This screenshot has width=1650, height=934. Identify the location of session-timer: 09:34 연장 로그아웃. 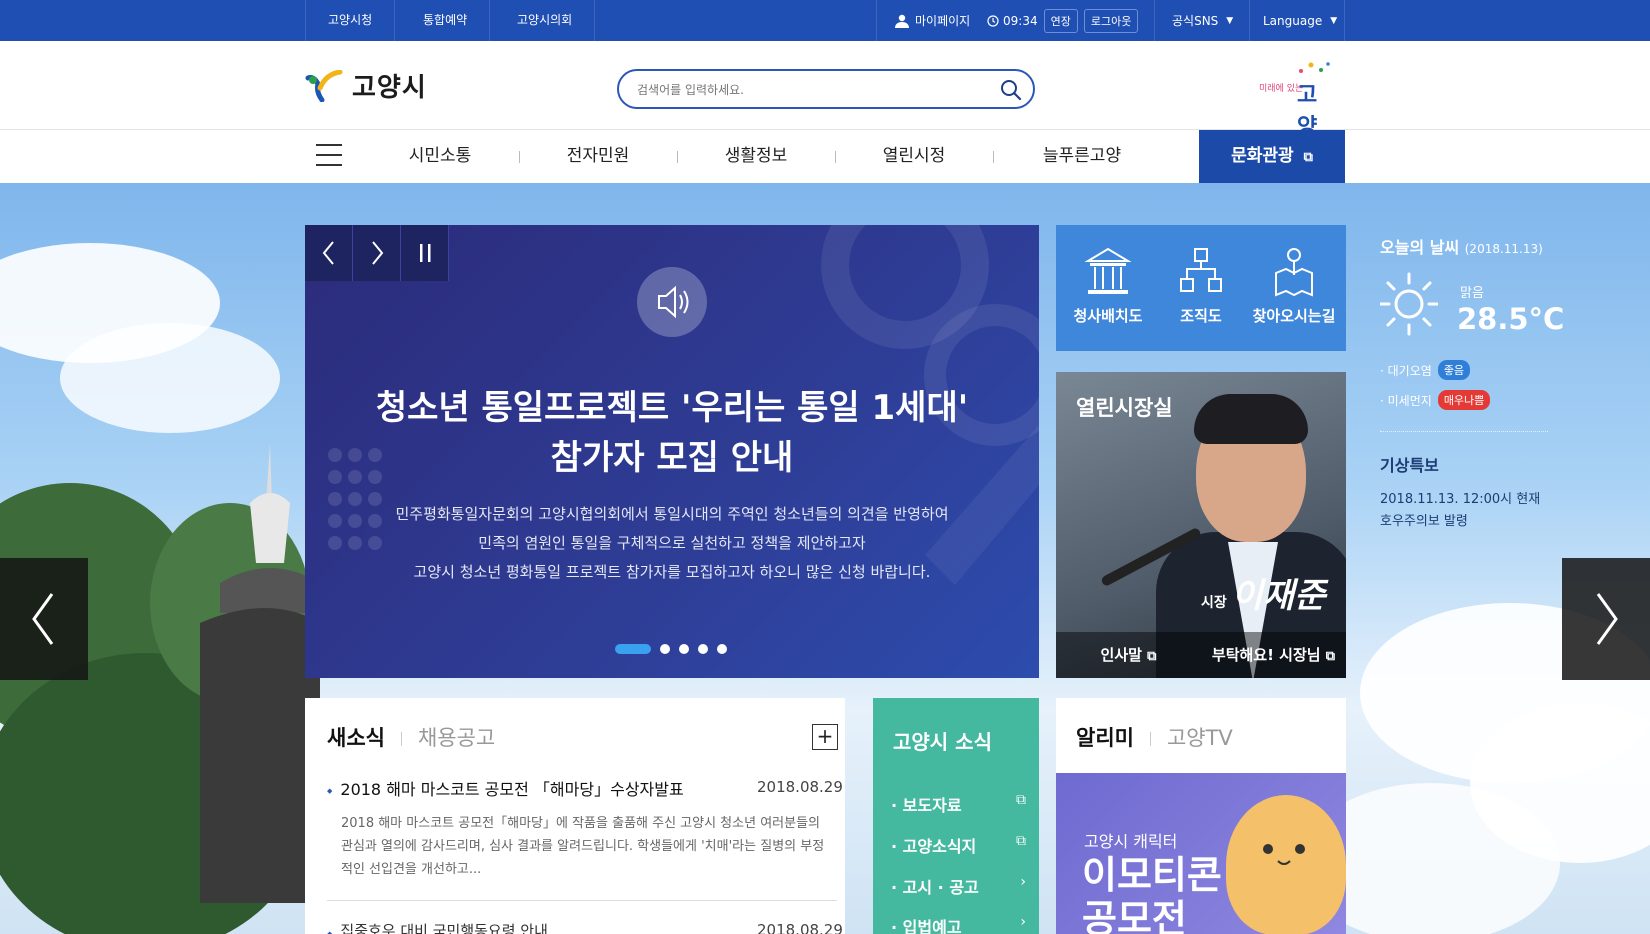
(1063, 20).